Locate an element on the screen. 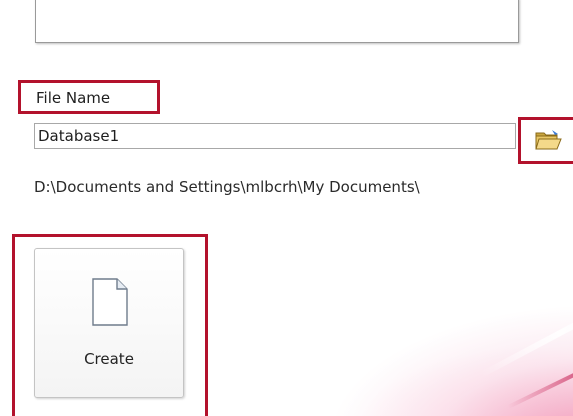  file-name-input is located at coordinates (275, 136).